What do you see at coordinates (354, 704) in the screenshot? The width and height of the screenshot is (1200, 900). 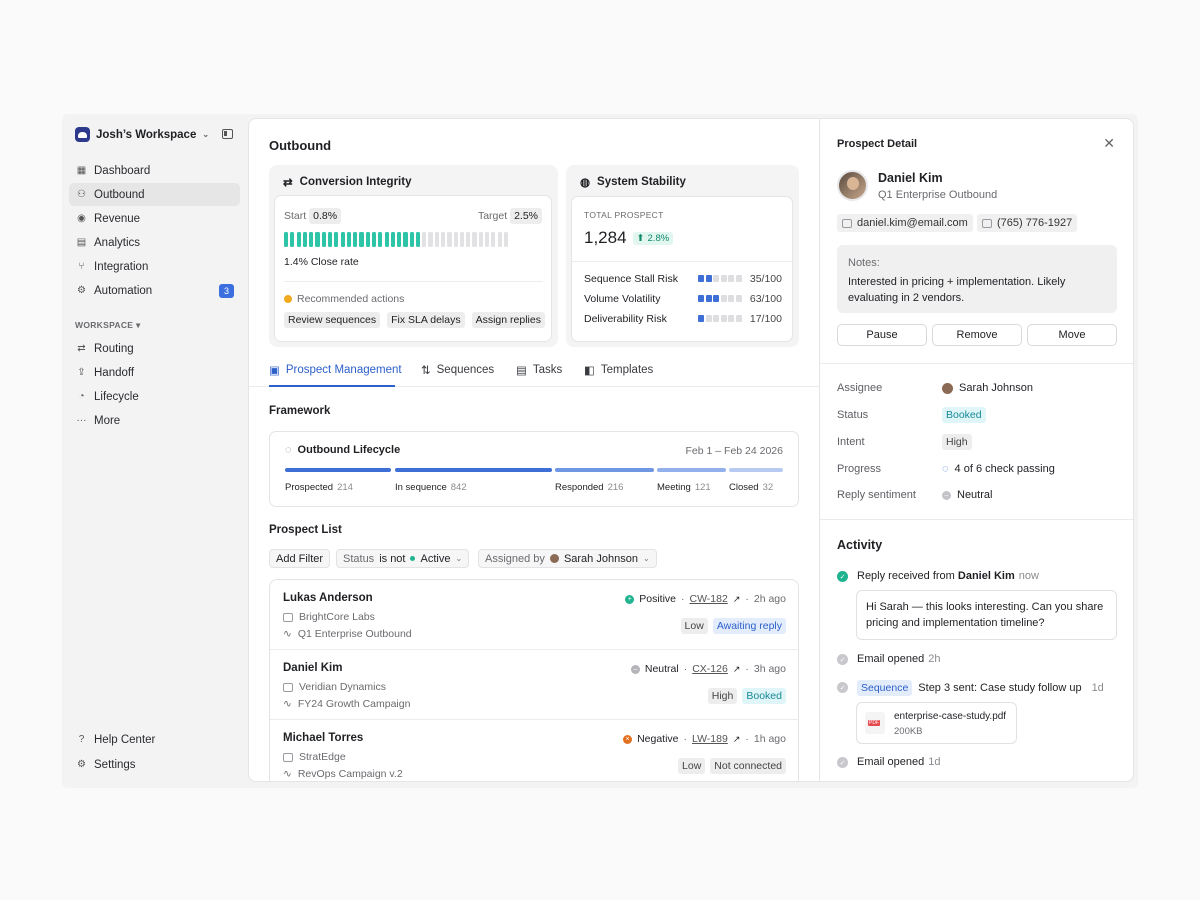 I see `campaign-name: FY24 Growth Campaign` at bounding box center [354, 704].